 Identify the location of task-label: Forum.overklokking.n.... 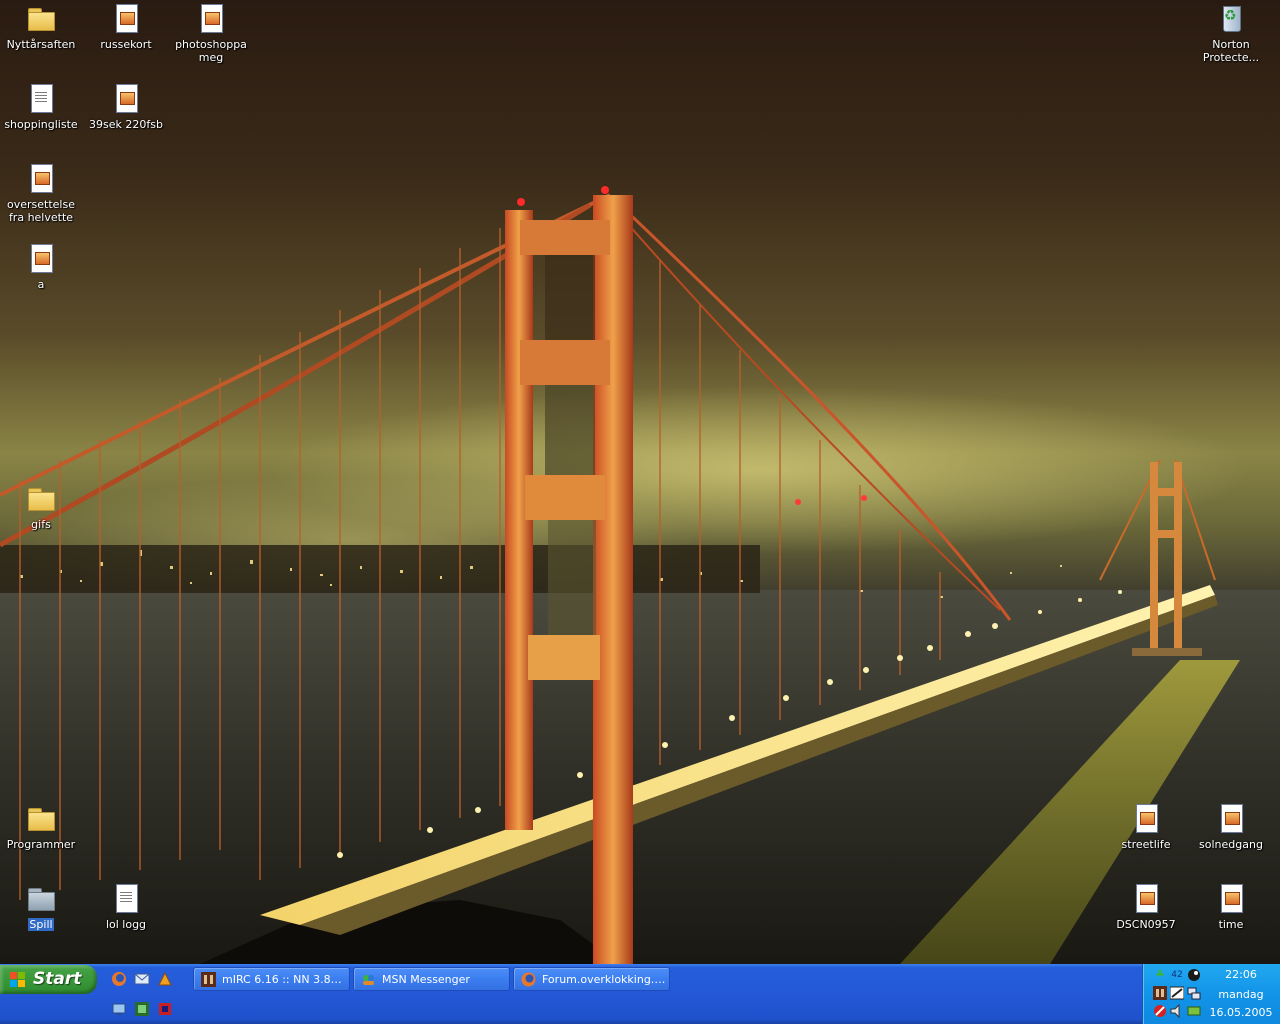
(604, 979).